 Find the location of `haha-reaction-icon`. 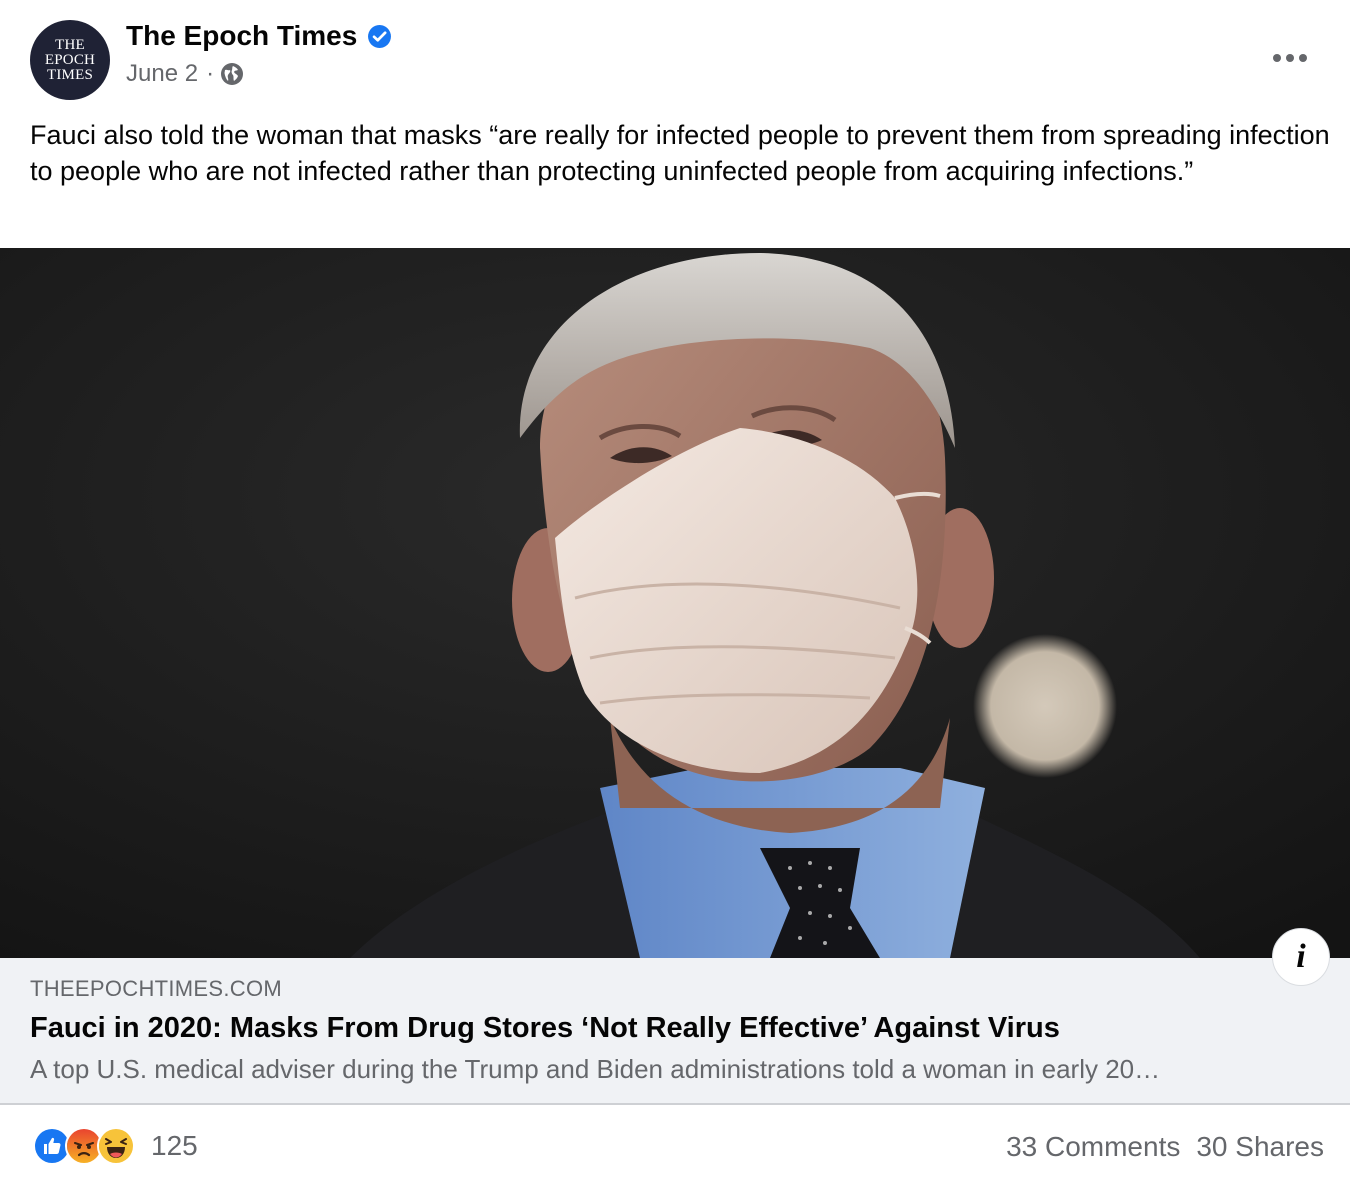

haha-reaction-icon is located at coordinates (116, 1146).